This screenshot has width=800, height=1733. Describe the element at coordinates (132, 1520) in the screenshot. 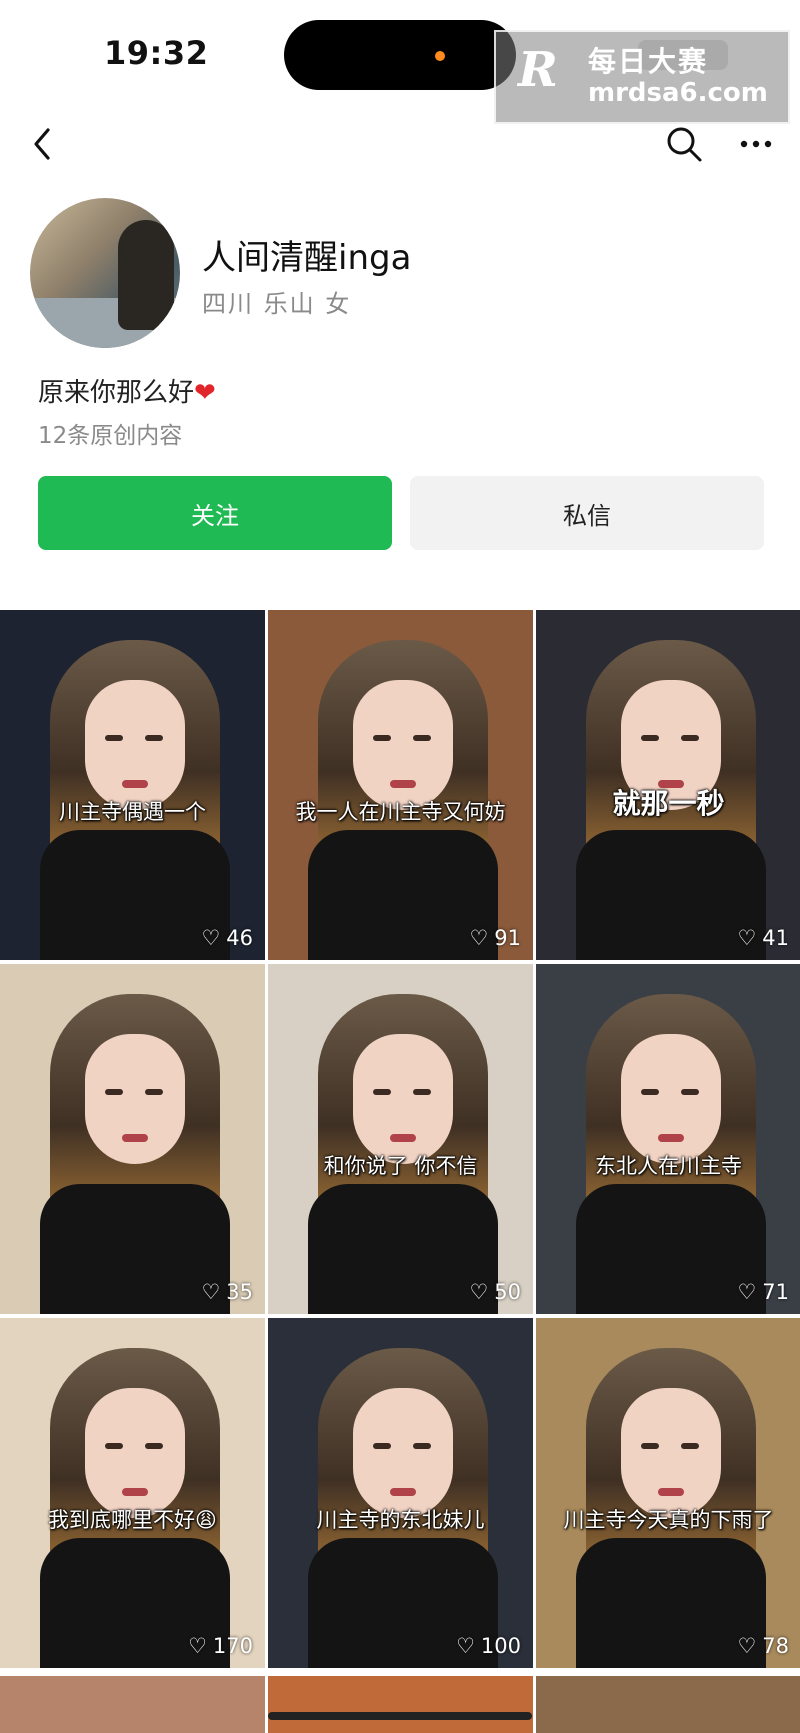

I see `video-caption: 我到底哪里不好😩` at that location.